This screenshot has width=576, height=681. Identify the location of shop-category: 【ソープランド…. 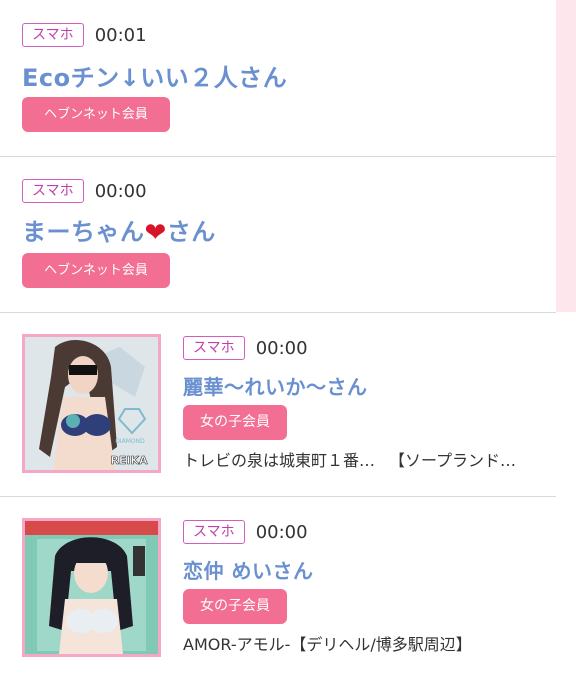
(452, 460).